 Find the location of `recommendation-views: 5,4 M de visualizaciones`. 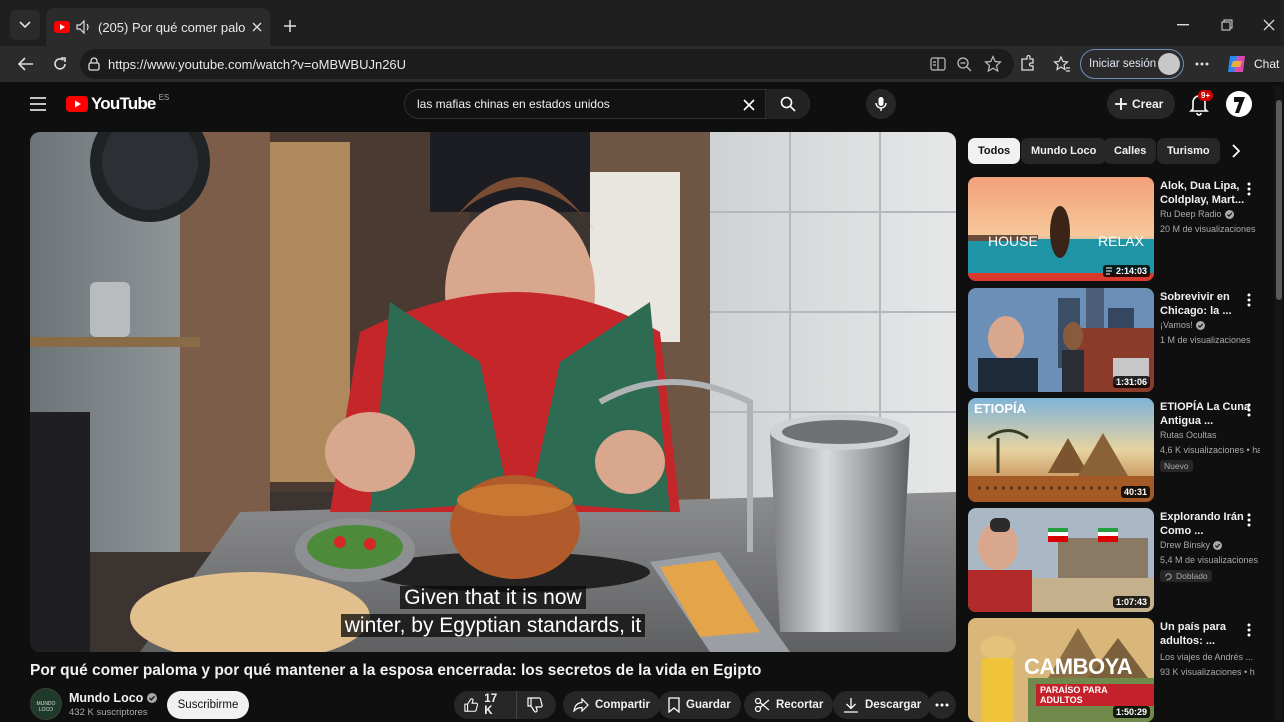

recommendation-views: 5,4 M de visualizaciones is located at coordinates (1209, 560).